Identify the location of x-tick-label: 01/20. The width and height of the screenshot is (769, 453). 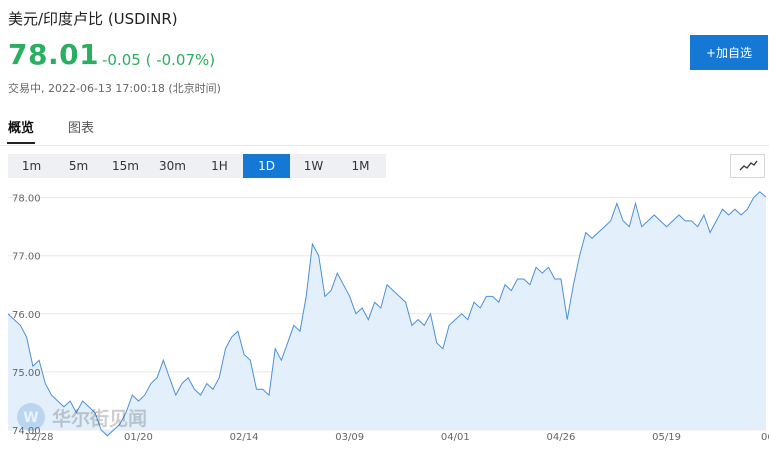
(138, 437).